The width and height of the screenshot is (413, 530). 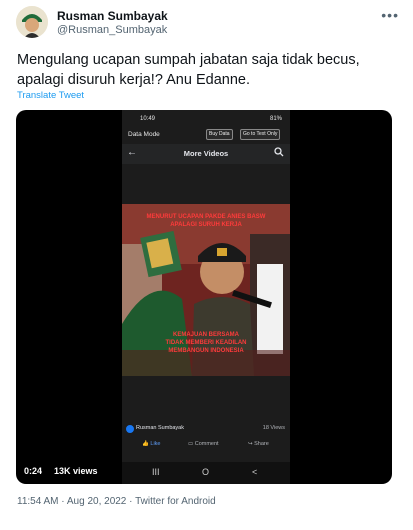 What do you see at coordinates (250, 444) in the screenshot?
I see `share-icon: ↪` at bounding box center [250, 444].